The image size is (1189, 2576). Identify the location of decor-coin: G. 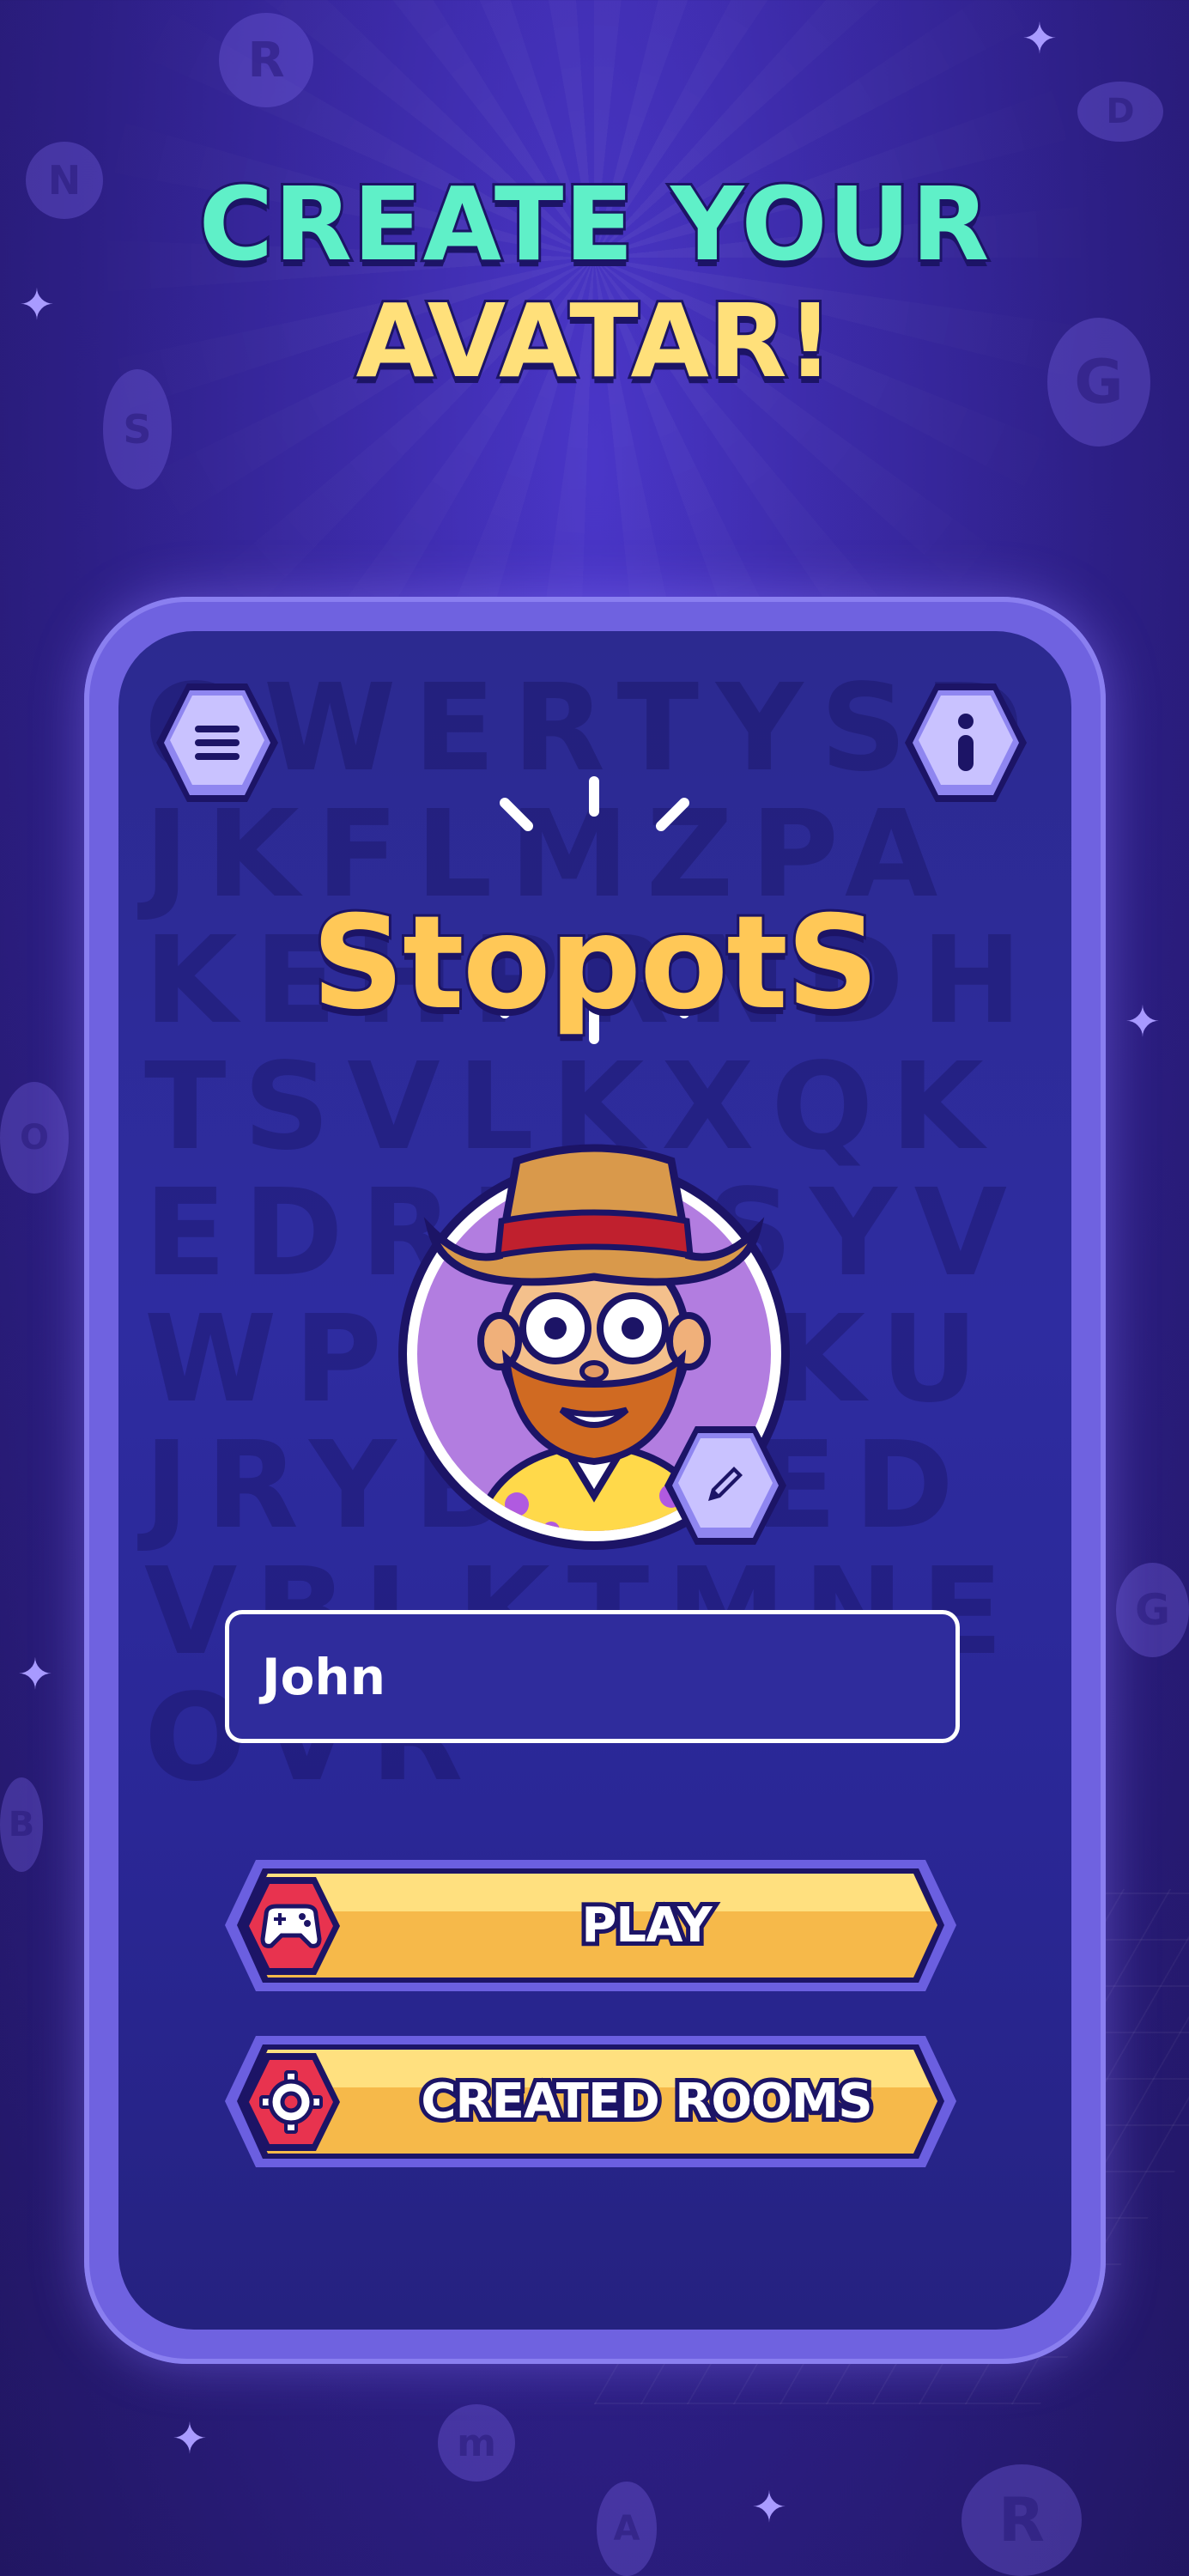
(1152, 1610).